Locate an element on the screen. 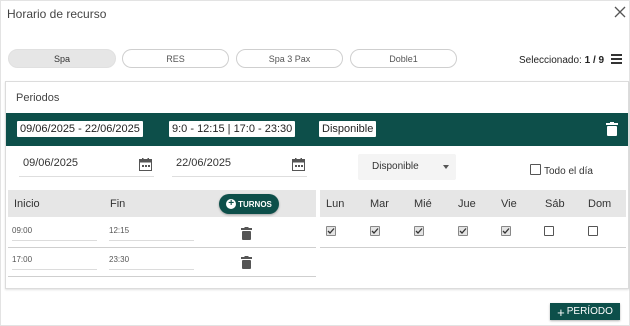 The image size is (630, 326). shift-1-end: 12:15 is located at coordinates (151, 232).